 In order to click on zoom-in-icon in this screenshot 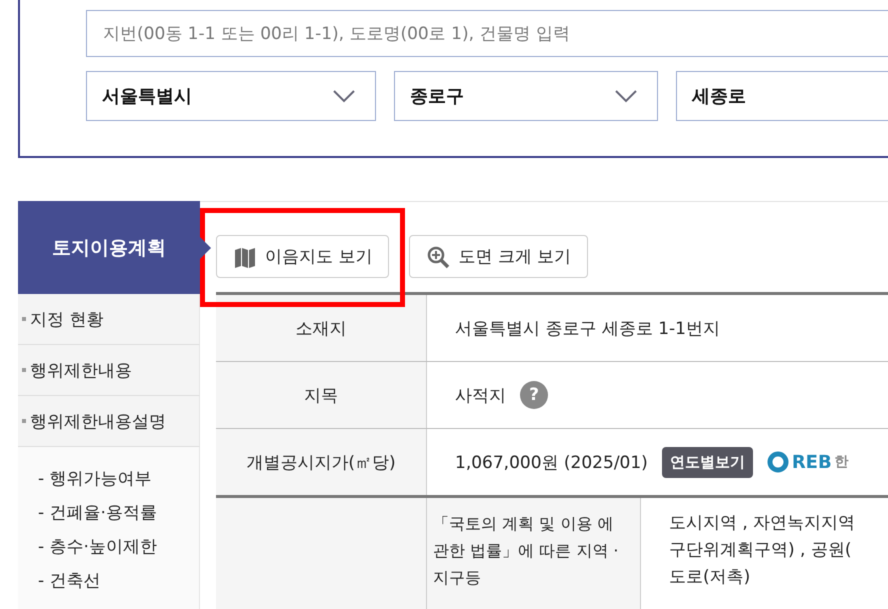, I will do `click(438, 256)`.